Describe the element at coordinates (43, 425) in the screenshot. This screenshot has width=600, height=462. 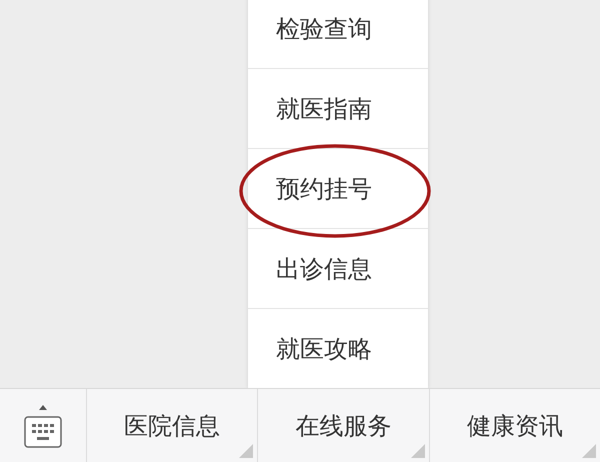
I see `keyboard-icon` at that location.